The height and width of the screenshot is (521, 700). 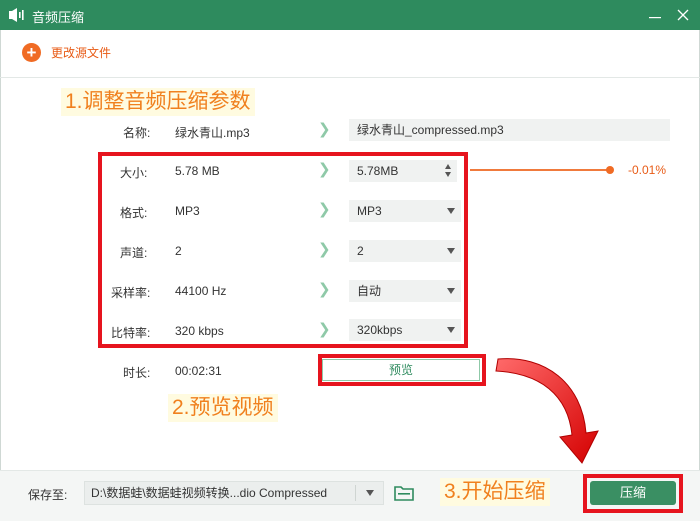 I want to click on source-channel-value: 2, so click(x=178, y=251).